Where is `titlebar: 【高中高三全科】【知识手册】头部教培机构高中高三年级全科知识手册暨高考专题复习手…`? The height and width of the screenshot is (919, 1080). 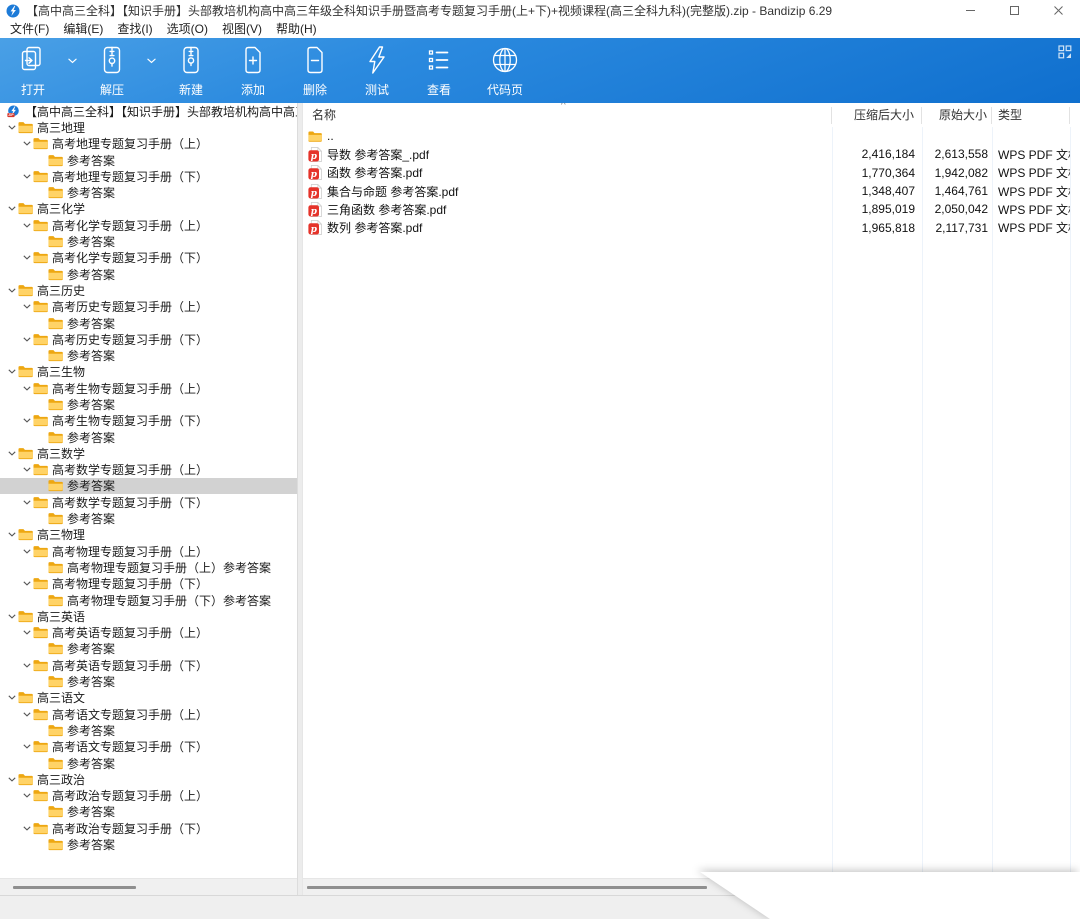 titlebar: 【高中高三全科】【知识手册】头部教培机构高中高三年级全科知识手册暨高考专题复习手… is located at coordinates (540, 10).